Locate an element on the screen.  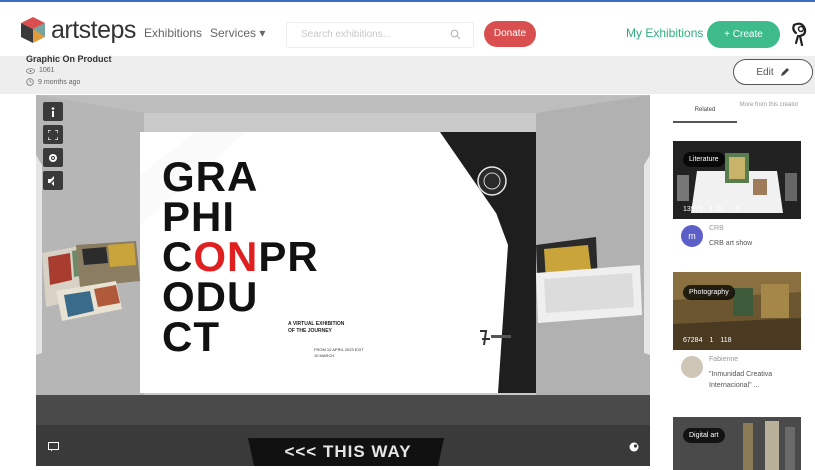
settings-button is located at coordinates (53, 157).